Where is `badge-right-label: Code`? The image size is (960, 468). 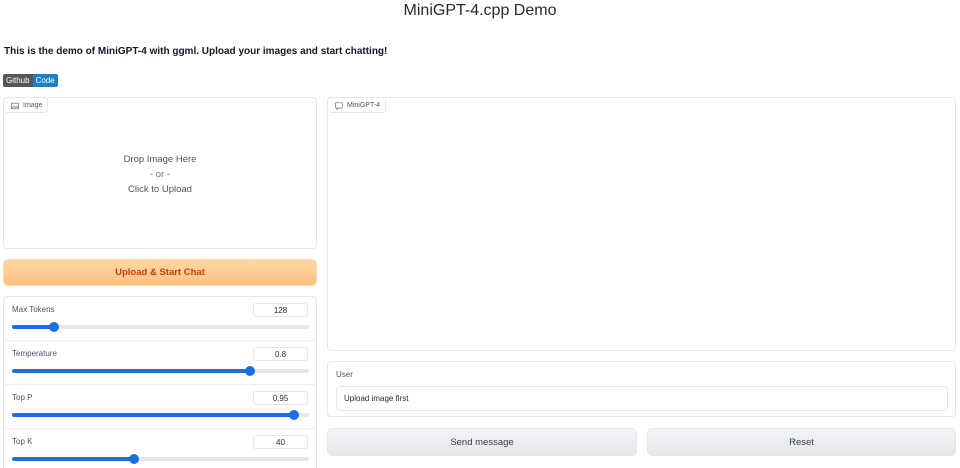
badge-right-label: Code is located at coordinates (45, 80).